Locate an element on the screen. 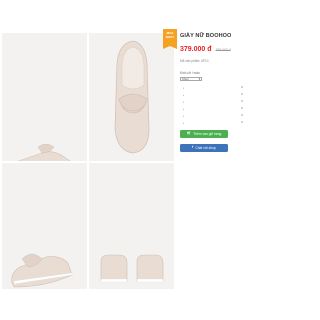  shoe-top-image is located at coordinates (132, 97).